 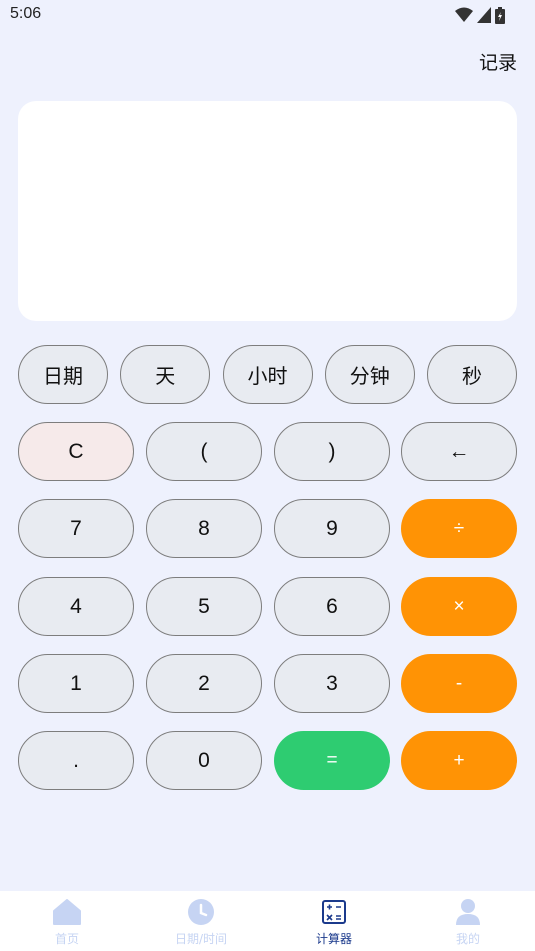 I want to click on backspace-button: ←, so click(x=459, y=451).